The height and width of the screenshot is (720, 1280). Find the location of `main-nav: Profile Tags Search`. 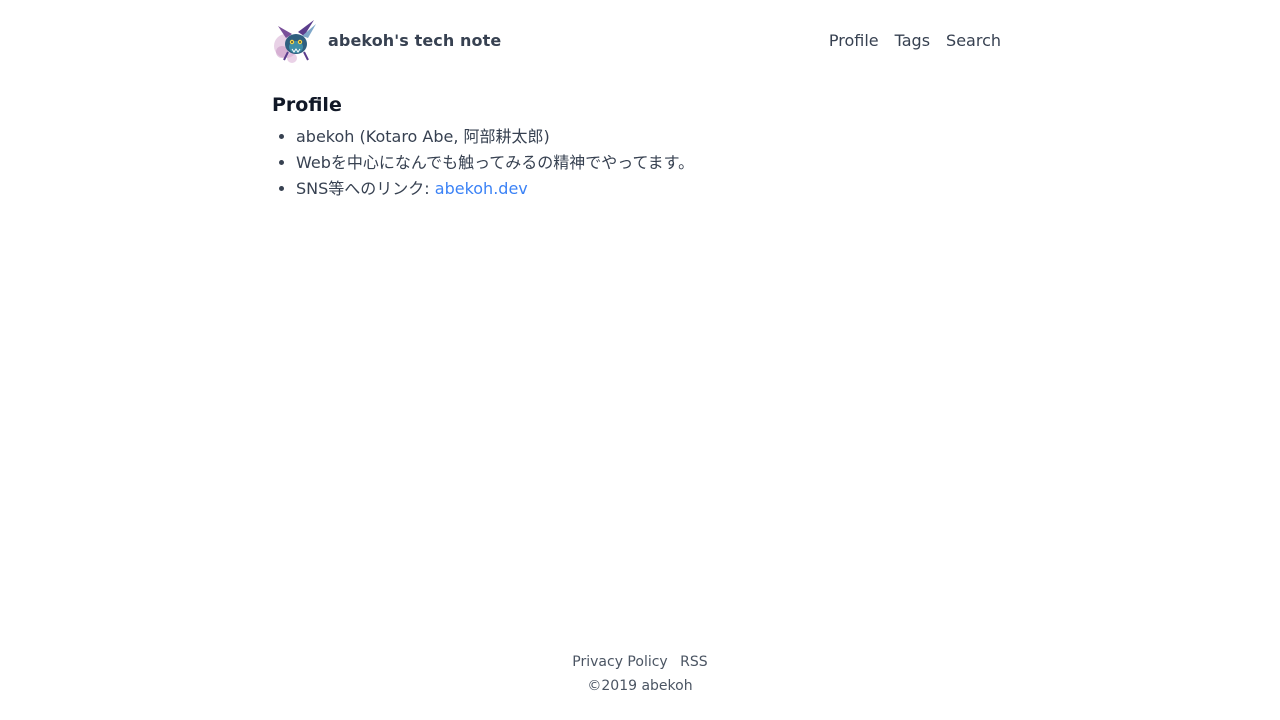

main-nav: Profile Tags Search is located at coordinates (915, 40).